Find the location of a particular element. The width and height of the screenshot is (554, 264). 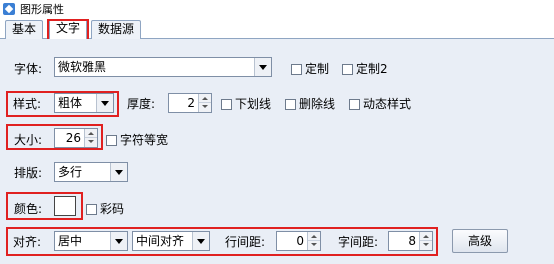

layout-combo: 多行 is located at coordinates (91, 172).